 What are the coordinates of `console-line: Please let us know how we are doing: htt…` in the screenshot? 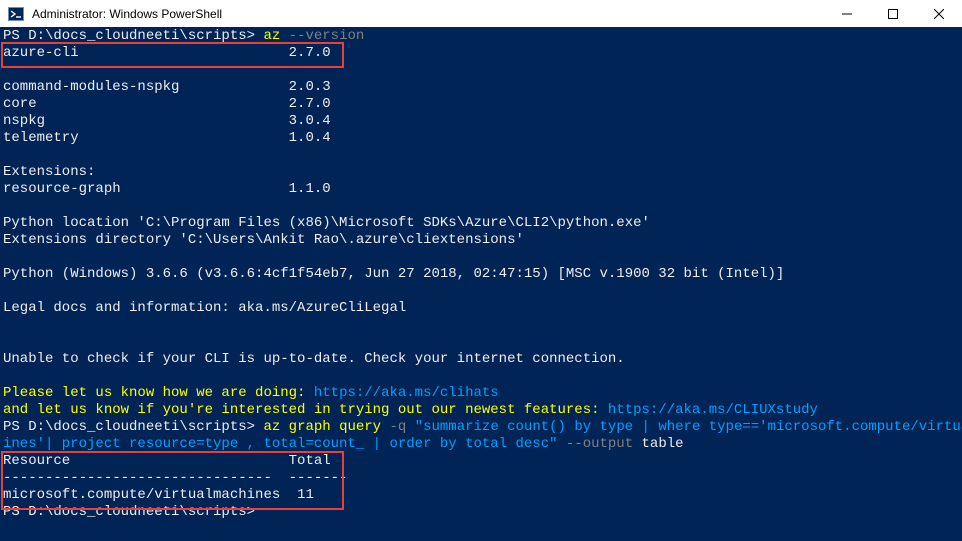 It's located at (251, 393).